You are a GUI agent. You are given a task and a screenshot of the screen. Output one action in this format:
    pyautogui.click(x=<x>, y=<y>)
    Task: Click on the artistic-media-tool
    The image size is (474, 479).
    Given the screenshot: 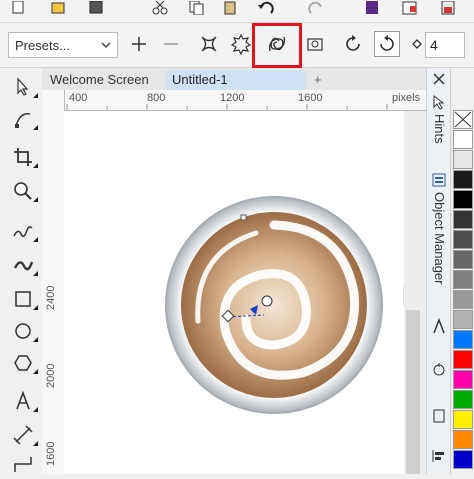 What is the action you would take?
    pyautogui.click(x=25, y=265)
    